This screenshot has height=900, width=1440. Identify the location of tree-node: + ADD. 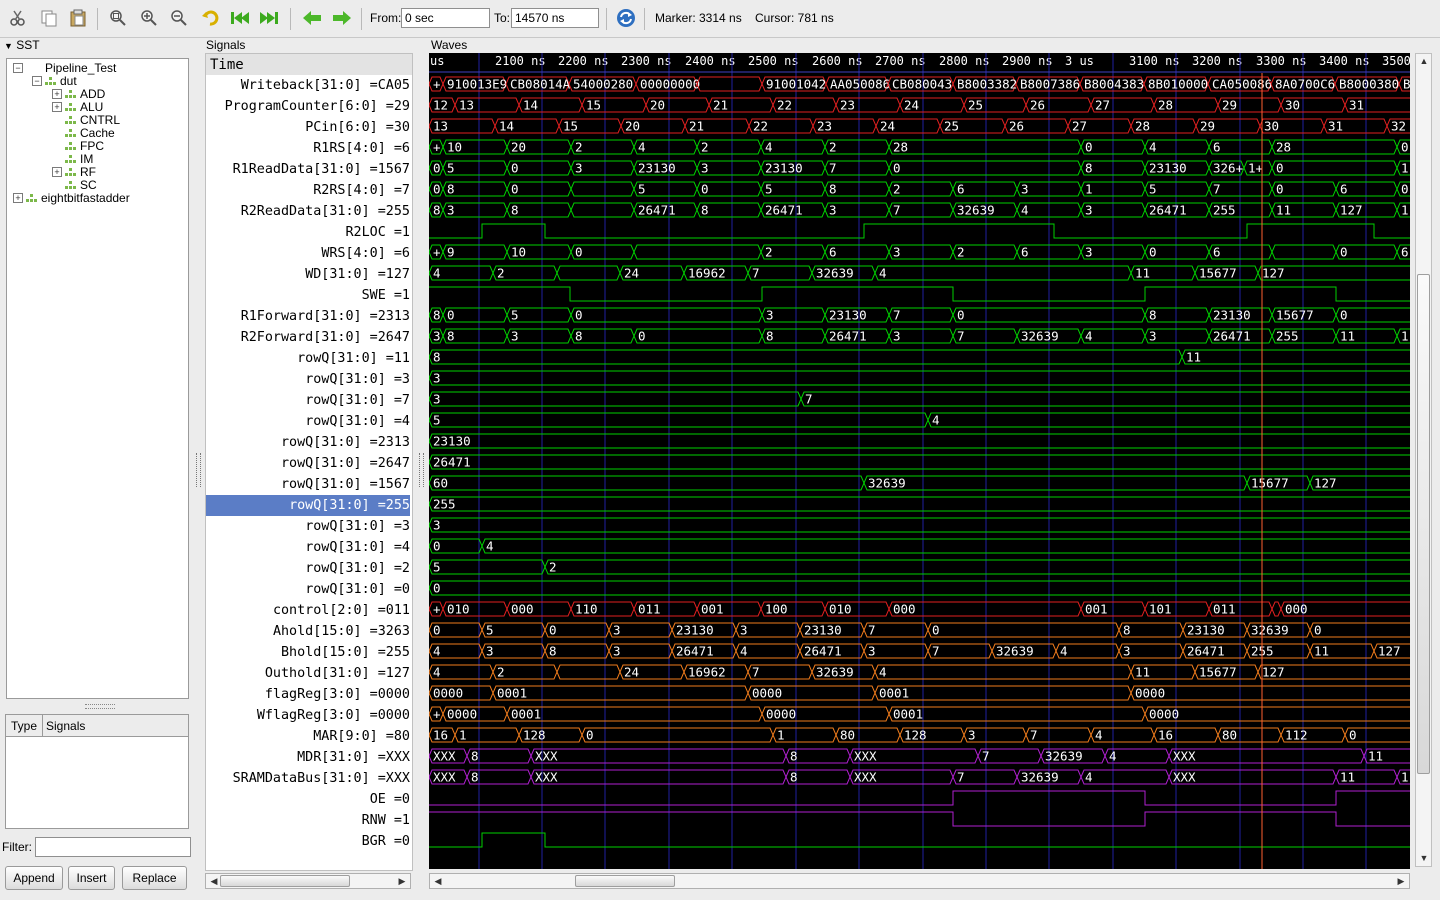
(97, 94).